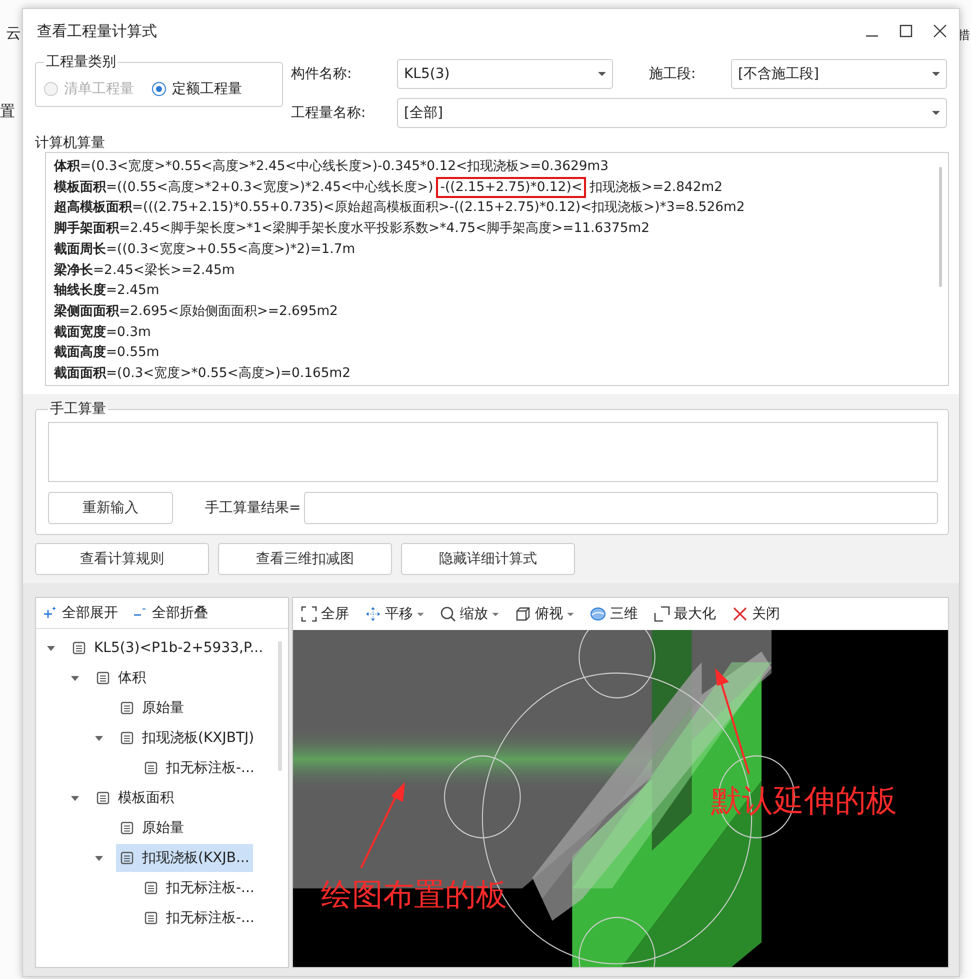 Image resolution: width=971 pixels, height=979 pixels. Describe the element at coordinates (197, 89) in the screenshot. I see `radio-option: 定额工程量` at that location.